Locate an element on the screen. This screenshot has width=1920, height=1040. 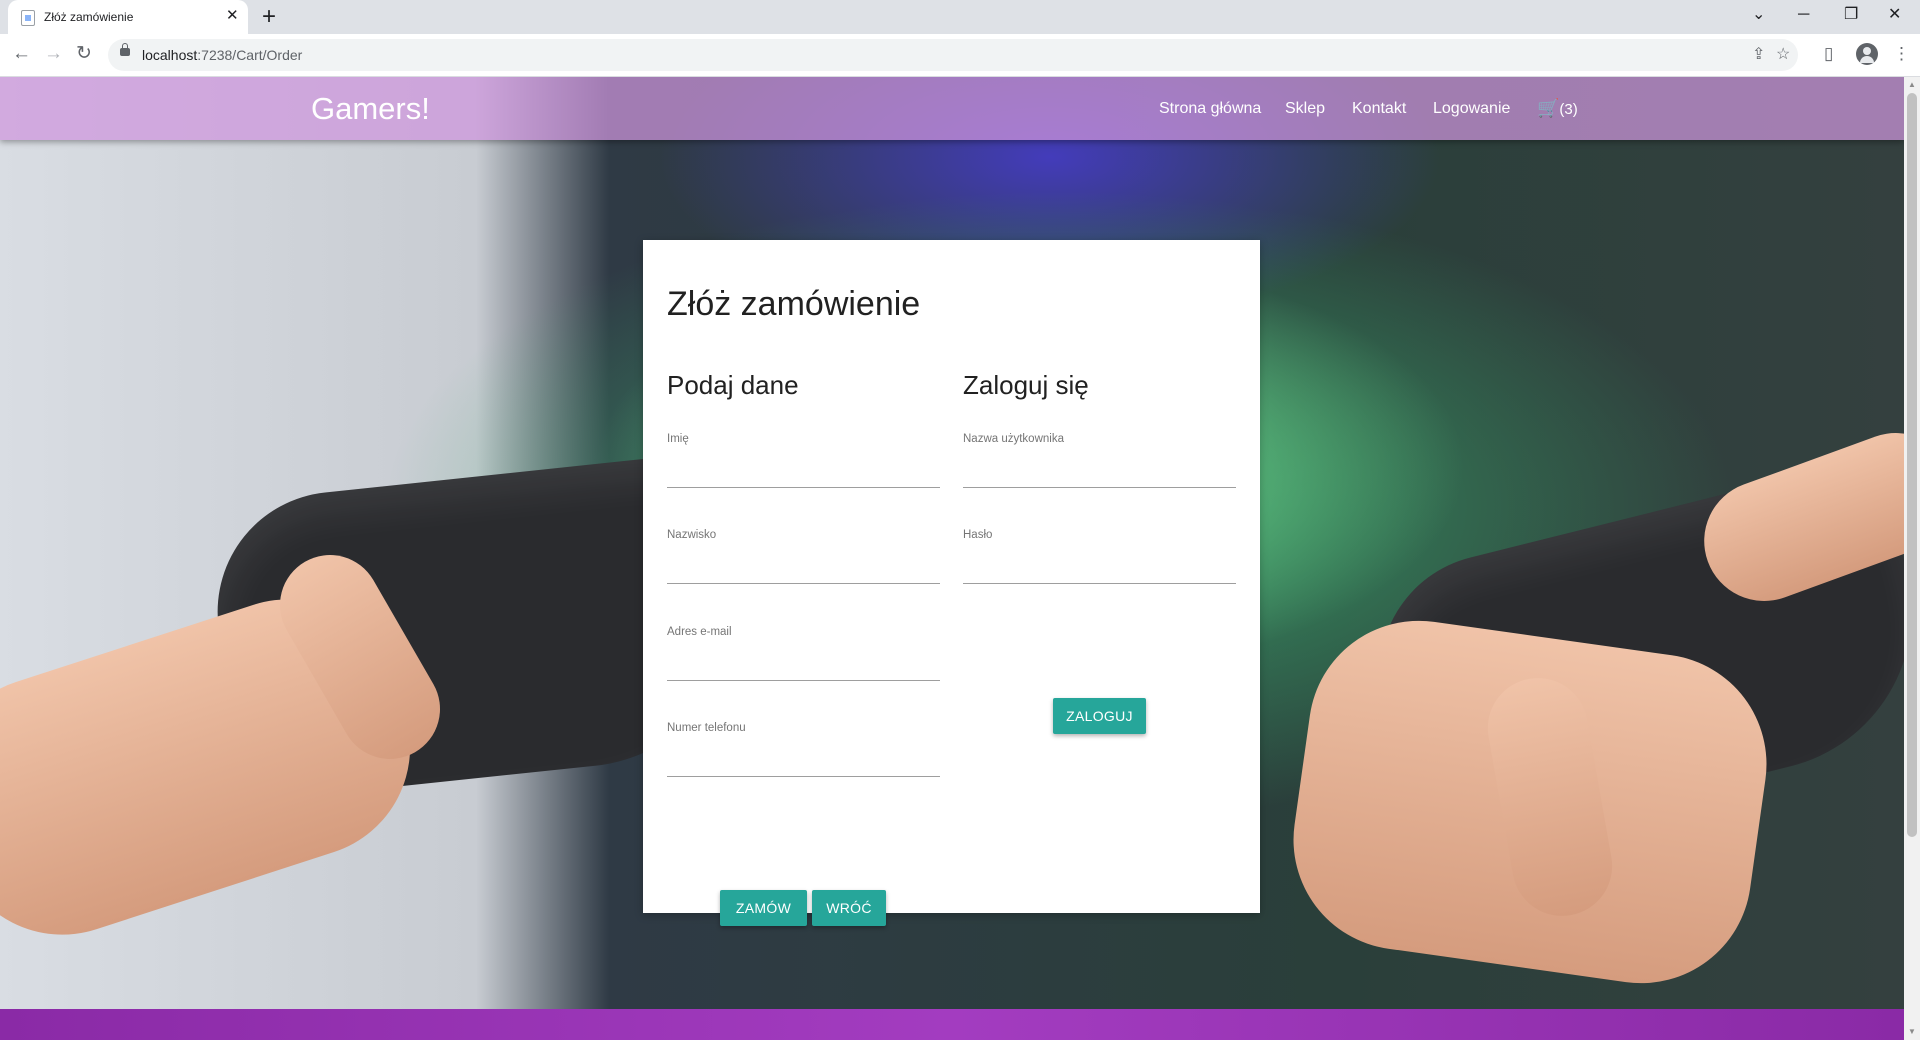
phone-field: Numer telefonu is located at coordinates (803, 751).